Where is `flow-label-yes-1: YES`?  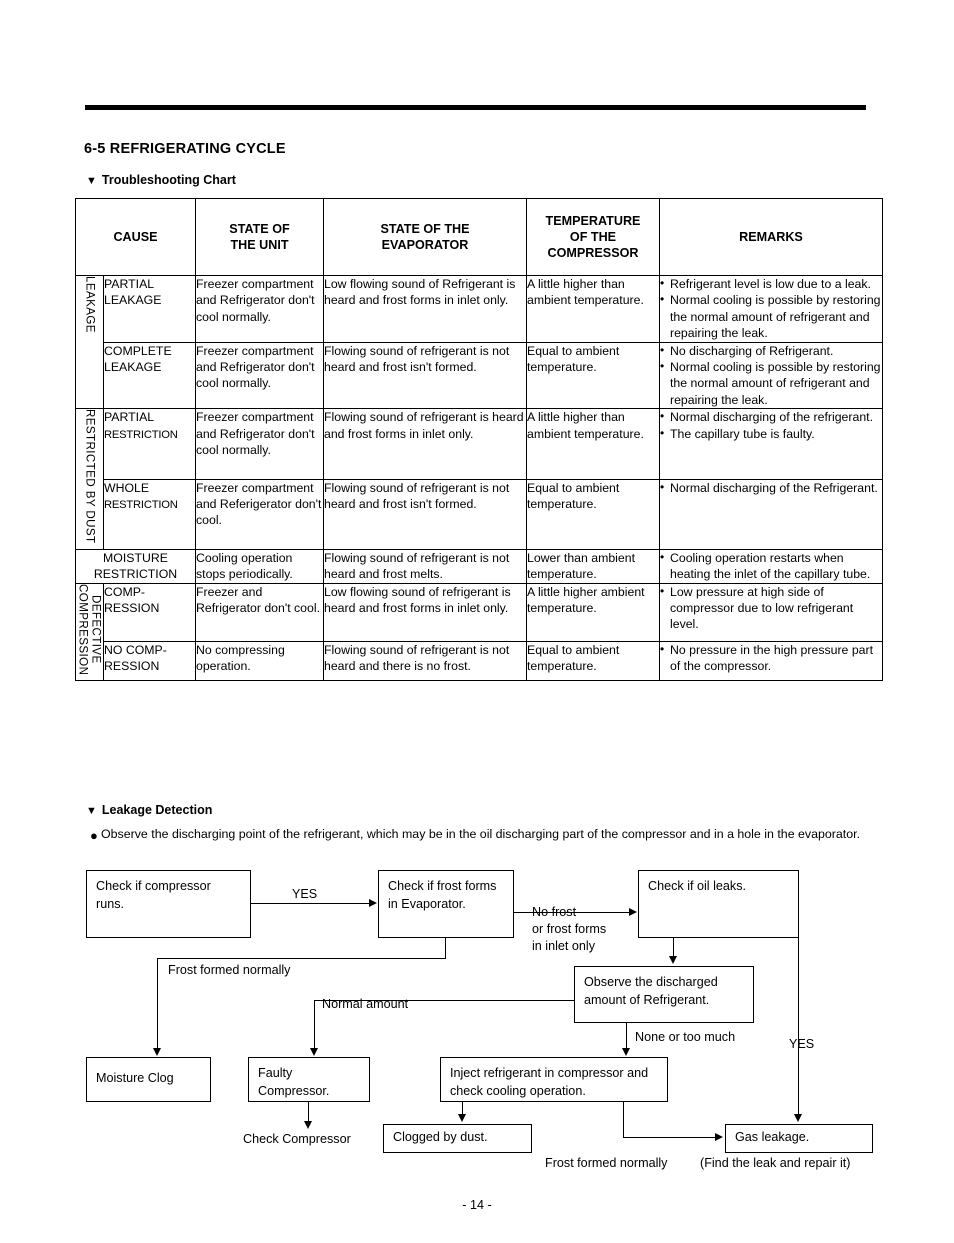
flow-label-yes-1: YES is located at coordinates (305, 894).